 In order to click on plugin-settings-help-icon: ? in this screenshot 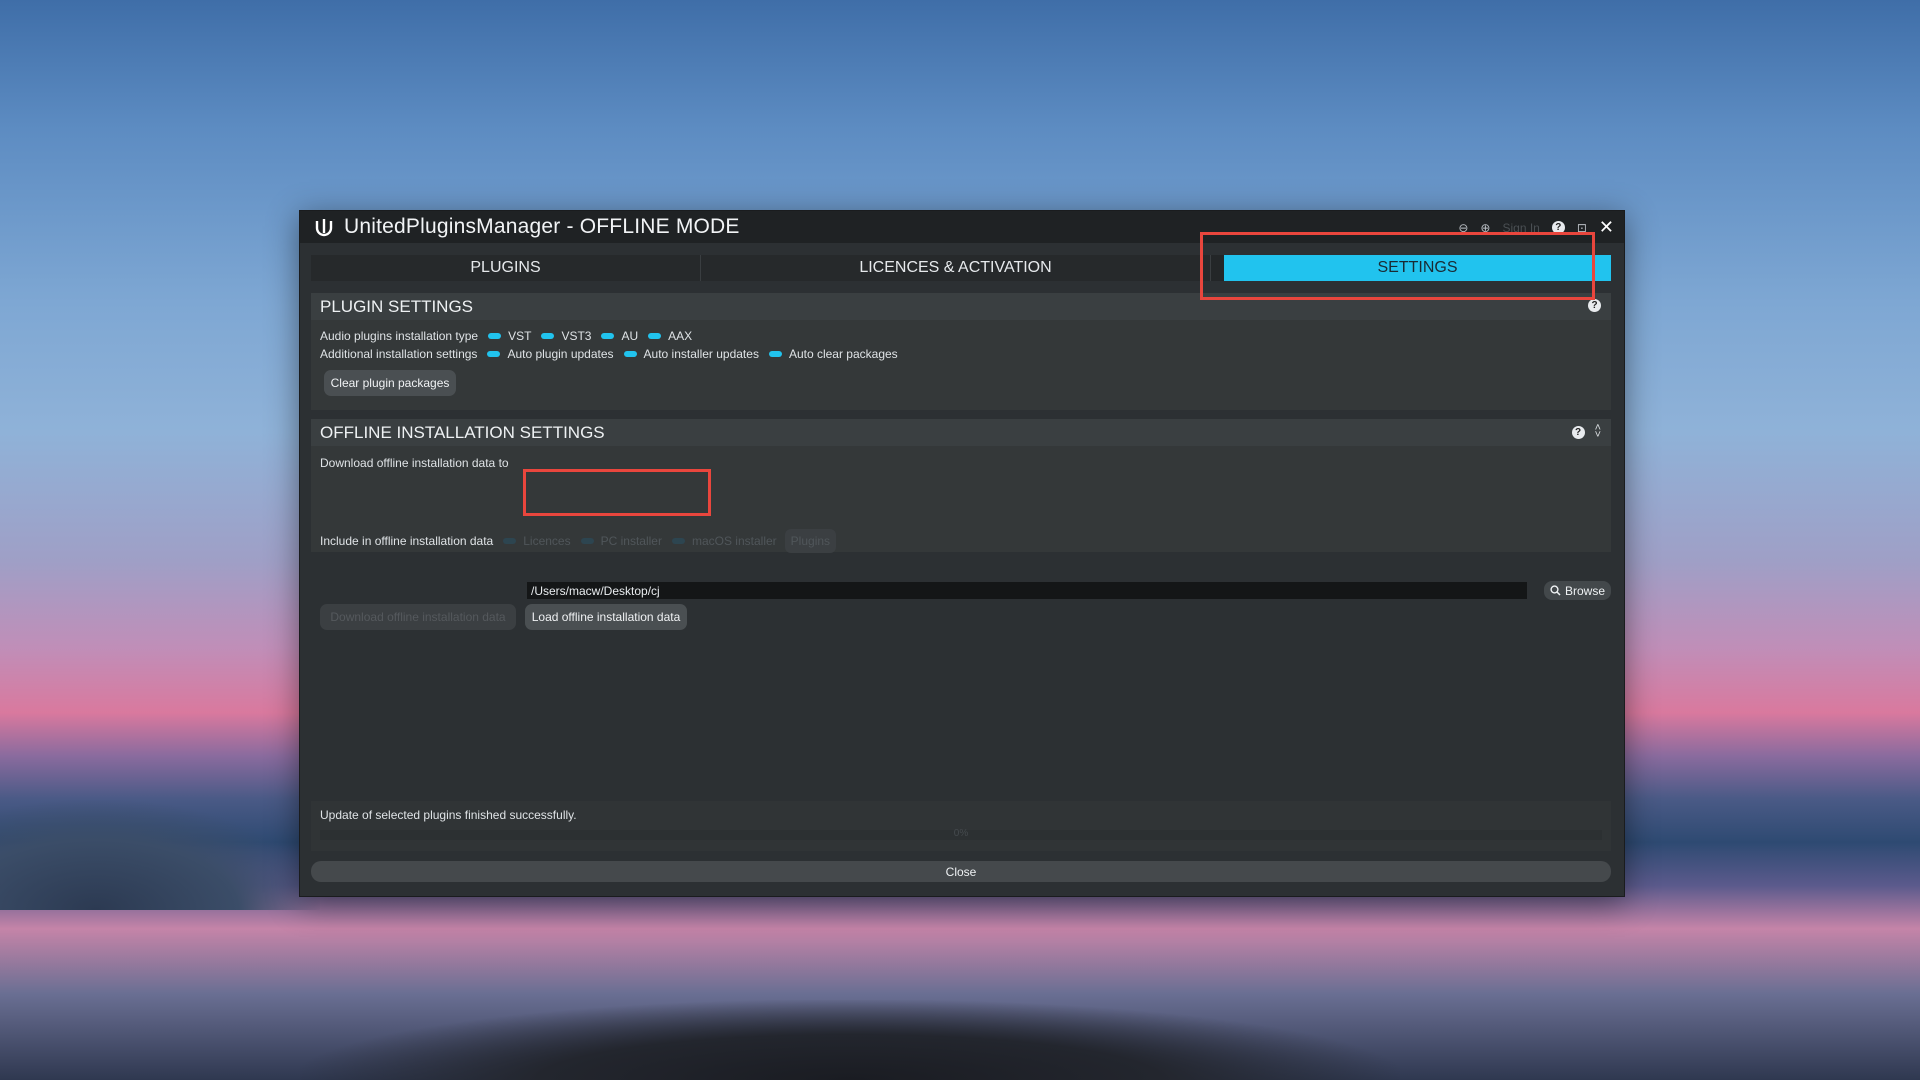, I will do `click(1594, 305)`.